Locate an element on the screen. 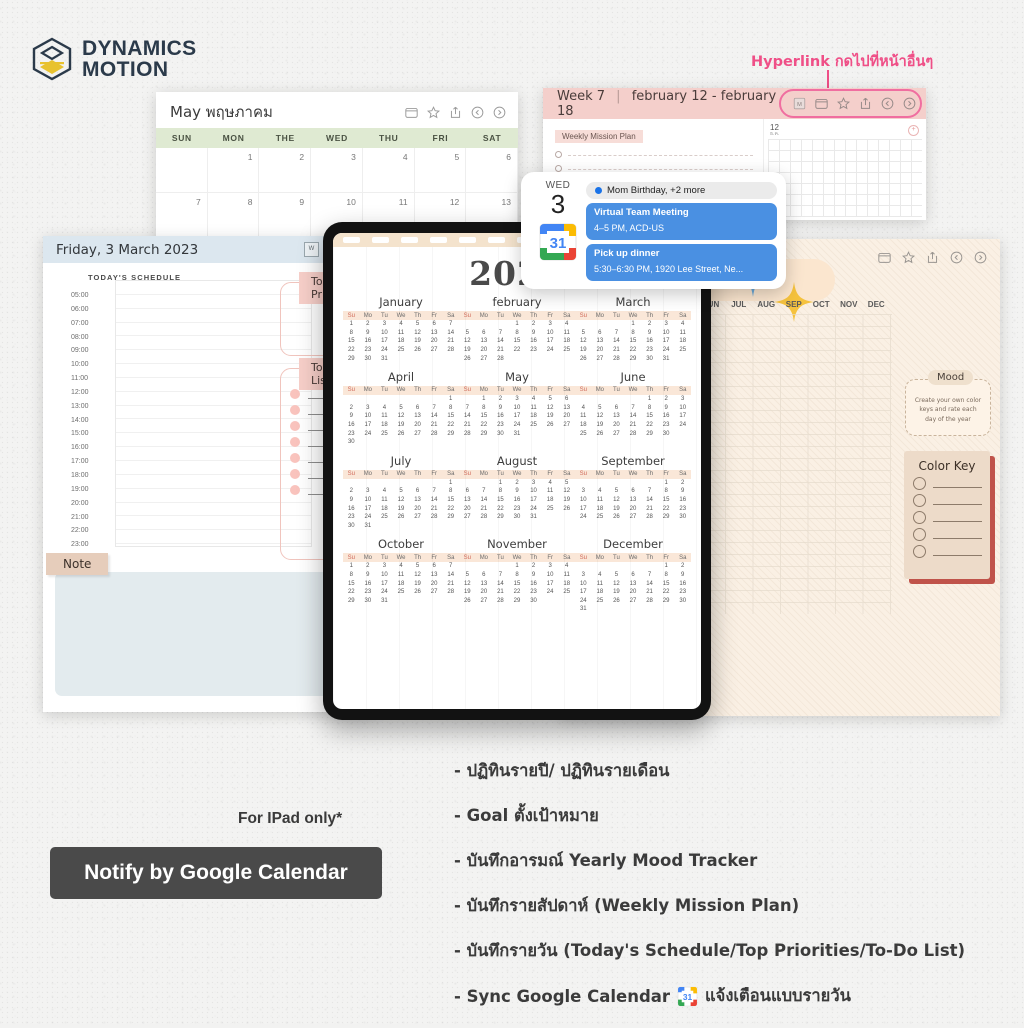 The image size is (1024, 1028). google-calendar-icon: 31 is located at coordinates (558, 242).